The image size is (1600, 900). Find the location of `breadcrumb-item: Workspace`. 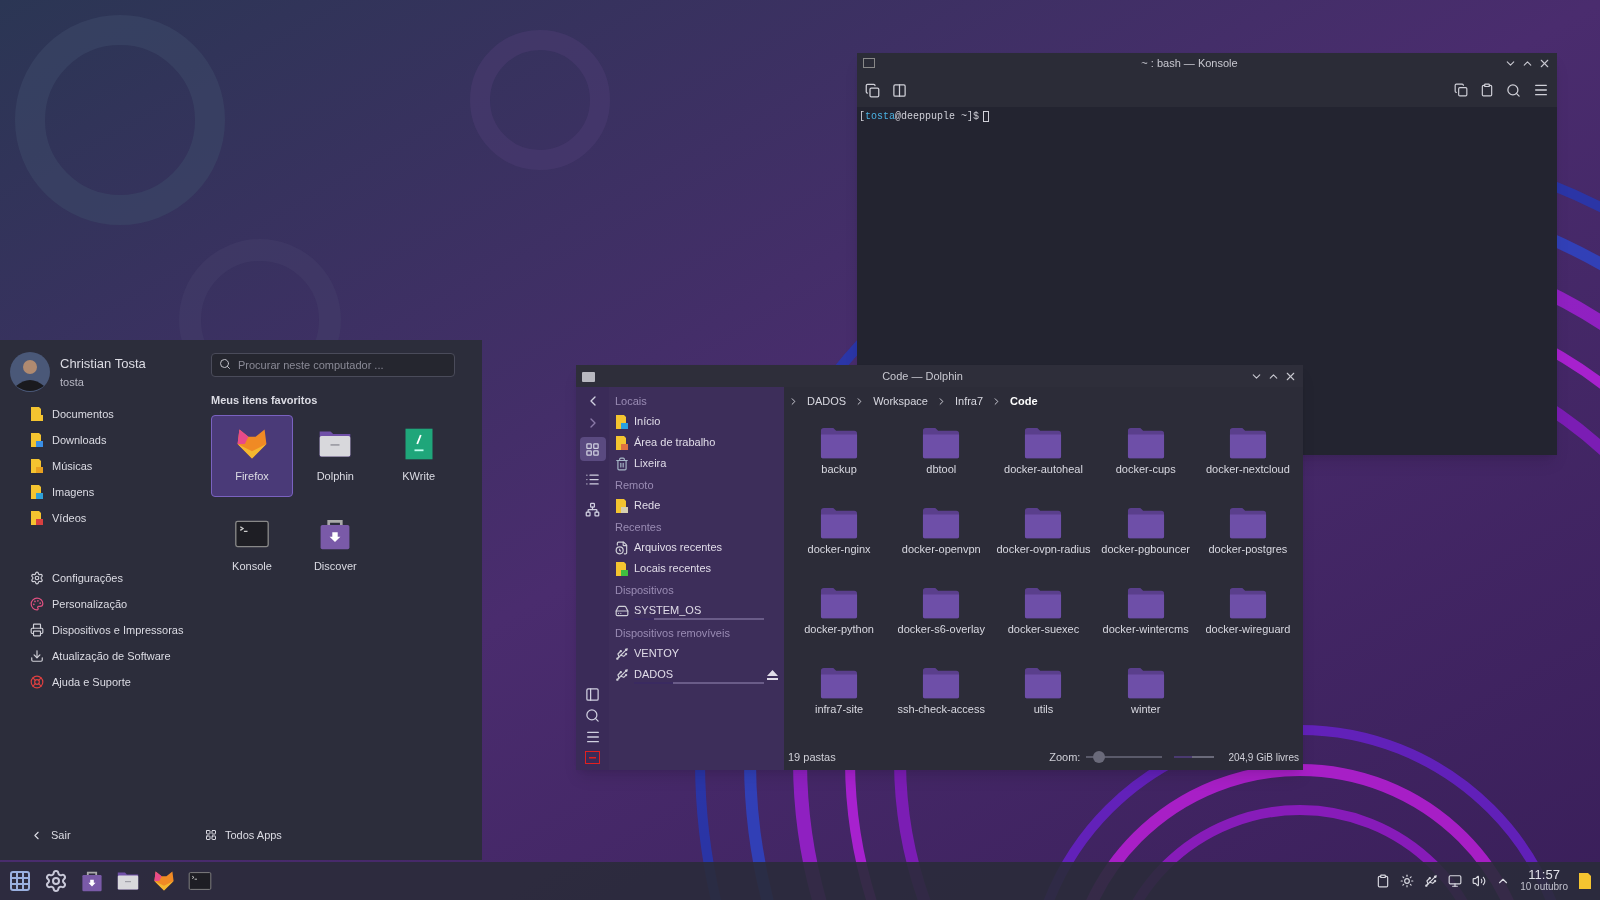

breadcrumb-item: Workspace is located at coordinates (900, 401).